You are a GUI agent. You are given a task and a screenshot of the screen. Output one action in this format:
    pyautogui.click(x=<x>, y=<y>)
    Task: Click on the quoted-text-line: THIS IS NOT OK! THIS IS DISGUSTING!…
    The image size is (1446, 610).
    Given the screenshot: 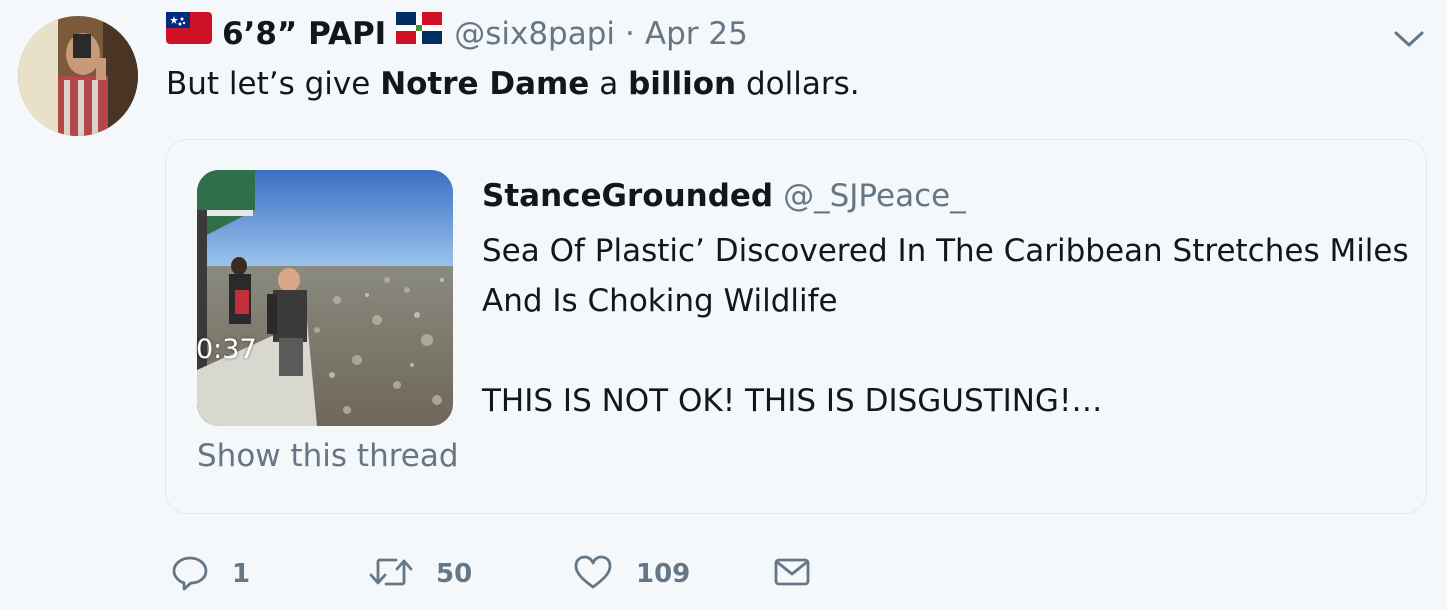 What is the action you would take?
    pyautogui.click(x=792, y=401)
    